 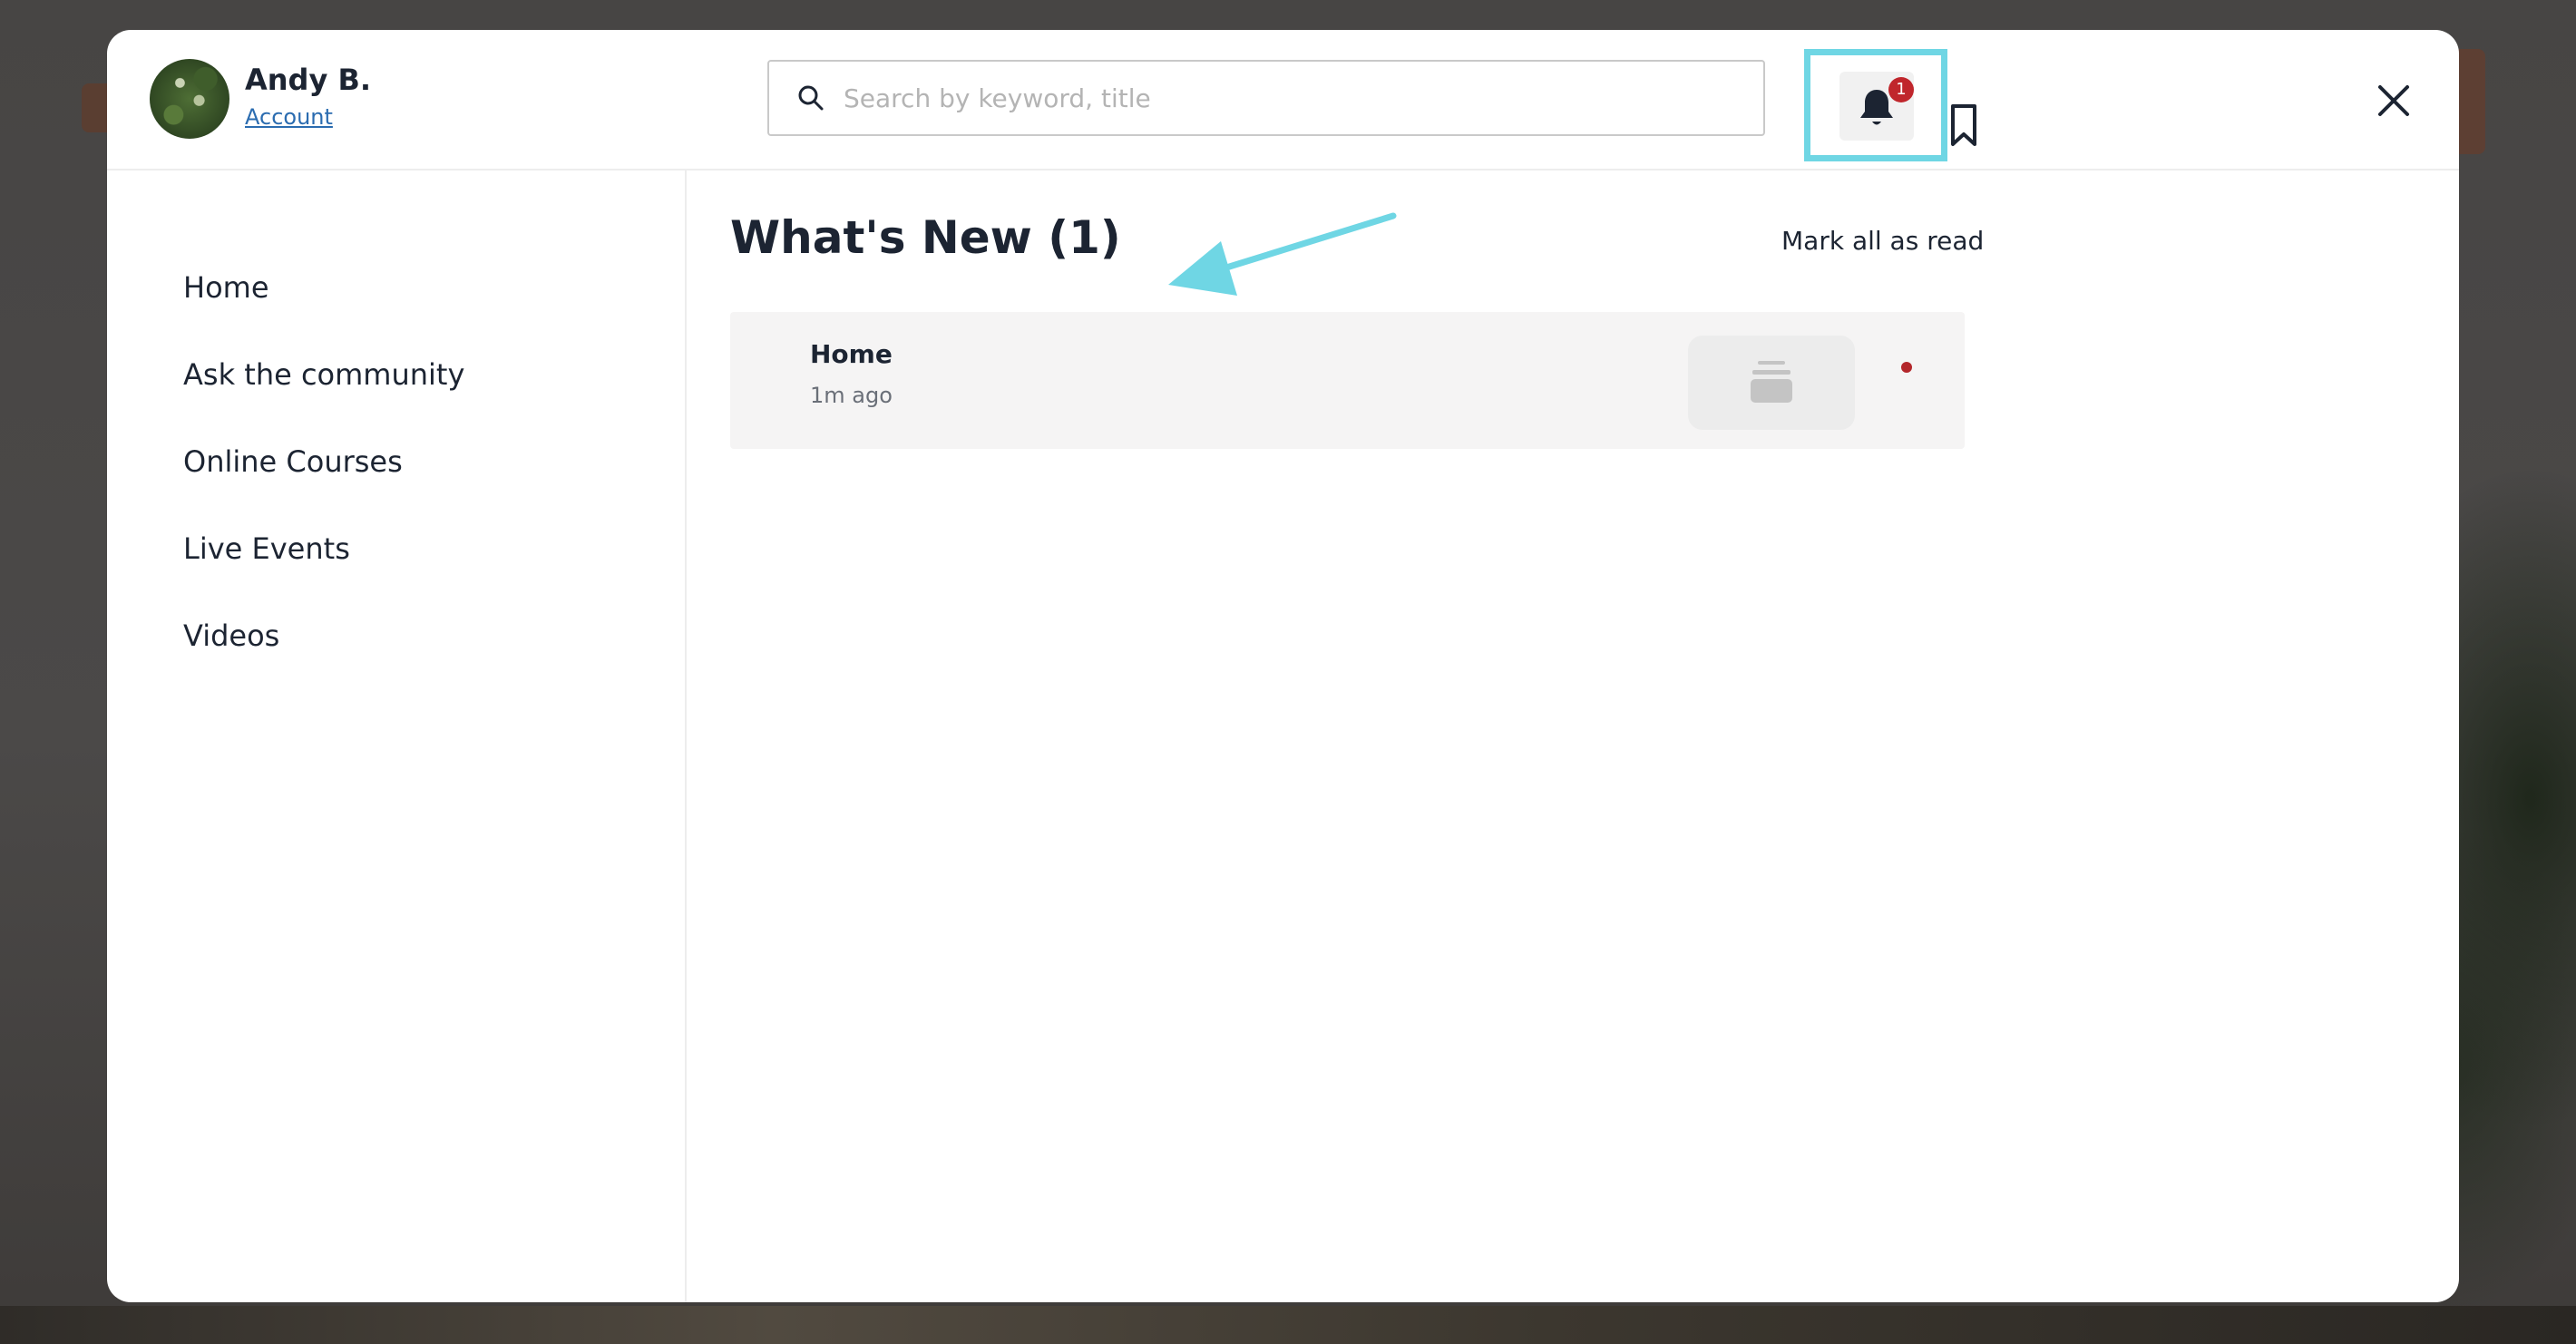 I want to click on sidebar-item-live-events: Live Events, so click(x=266, y=548).